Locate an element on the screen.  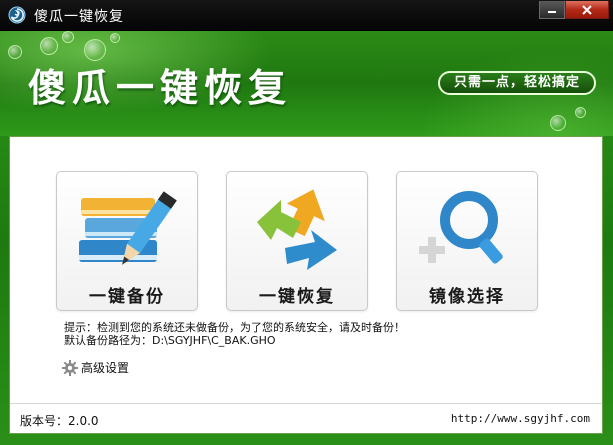
tip-line-2: 默认备份路径为：D:\SGYJHF\C_BAK.GHO is located at coordinates (170, 340).